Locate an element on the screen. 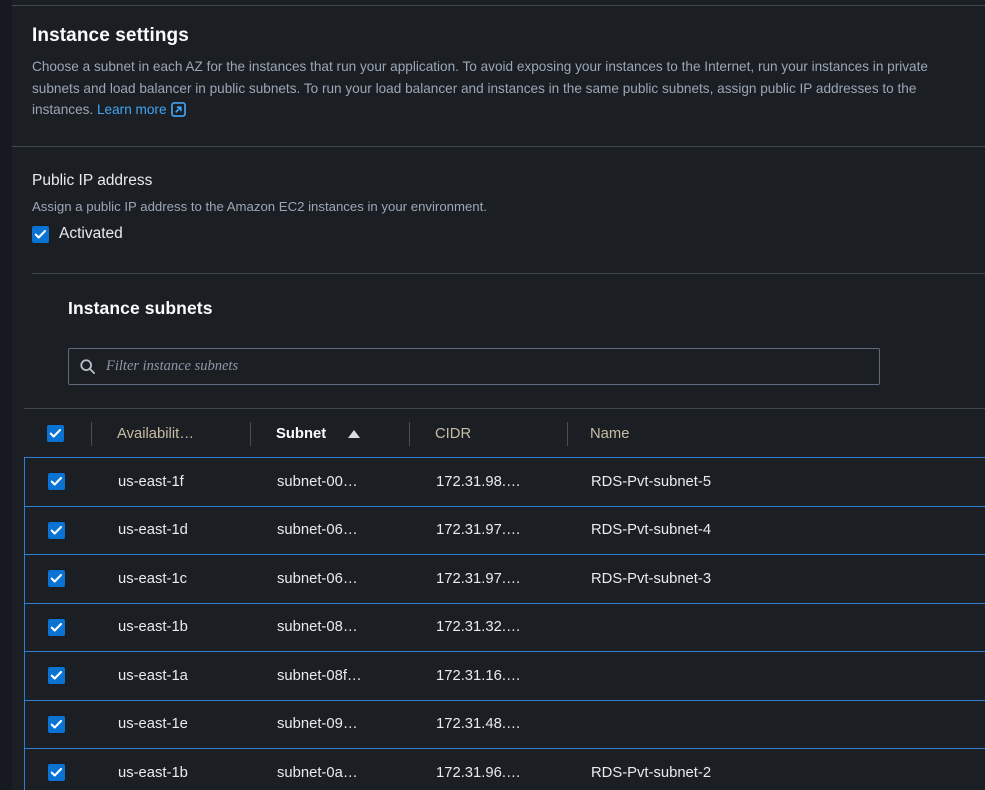 The image size is (985, 790). settings-divider is located at coordinates (498, 146).